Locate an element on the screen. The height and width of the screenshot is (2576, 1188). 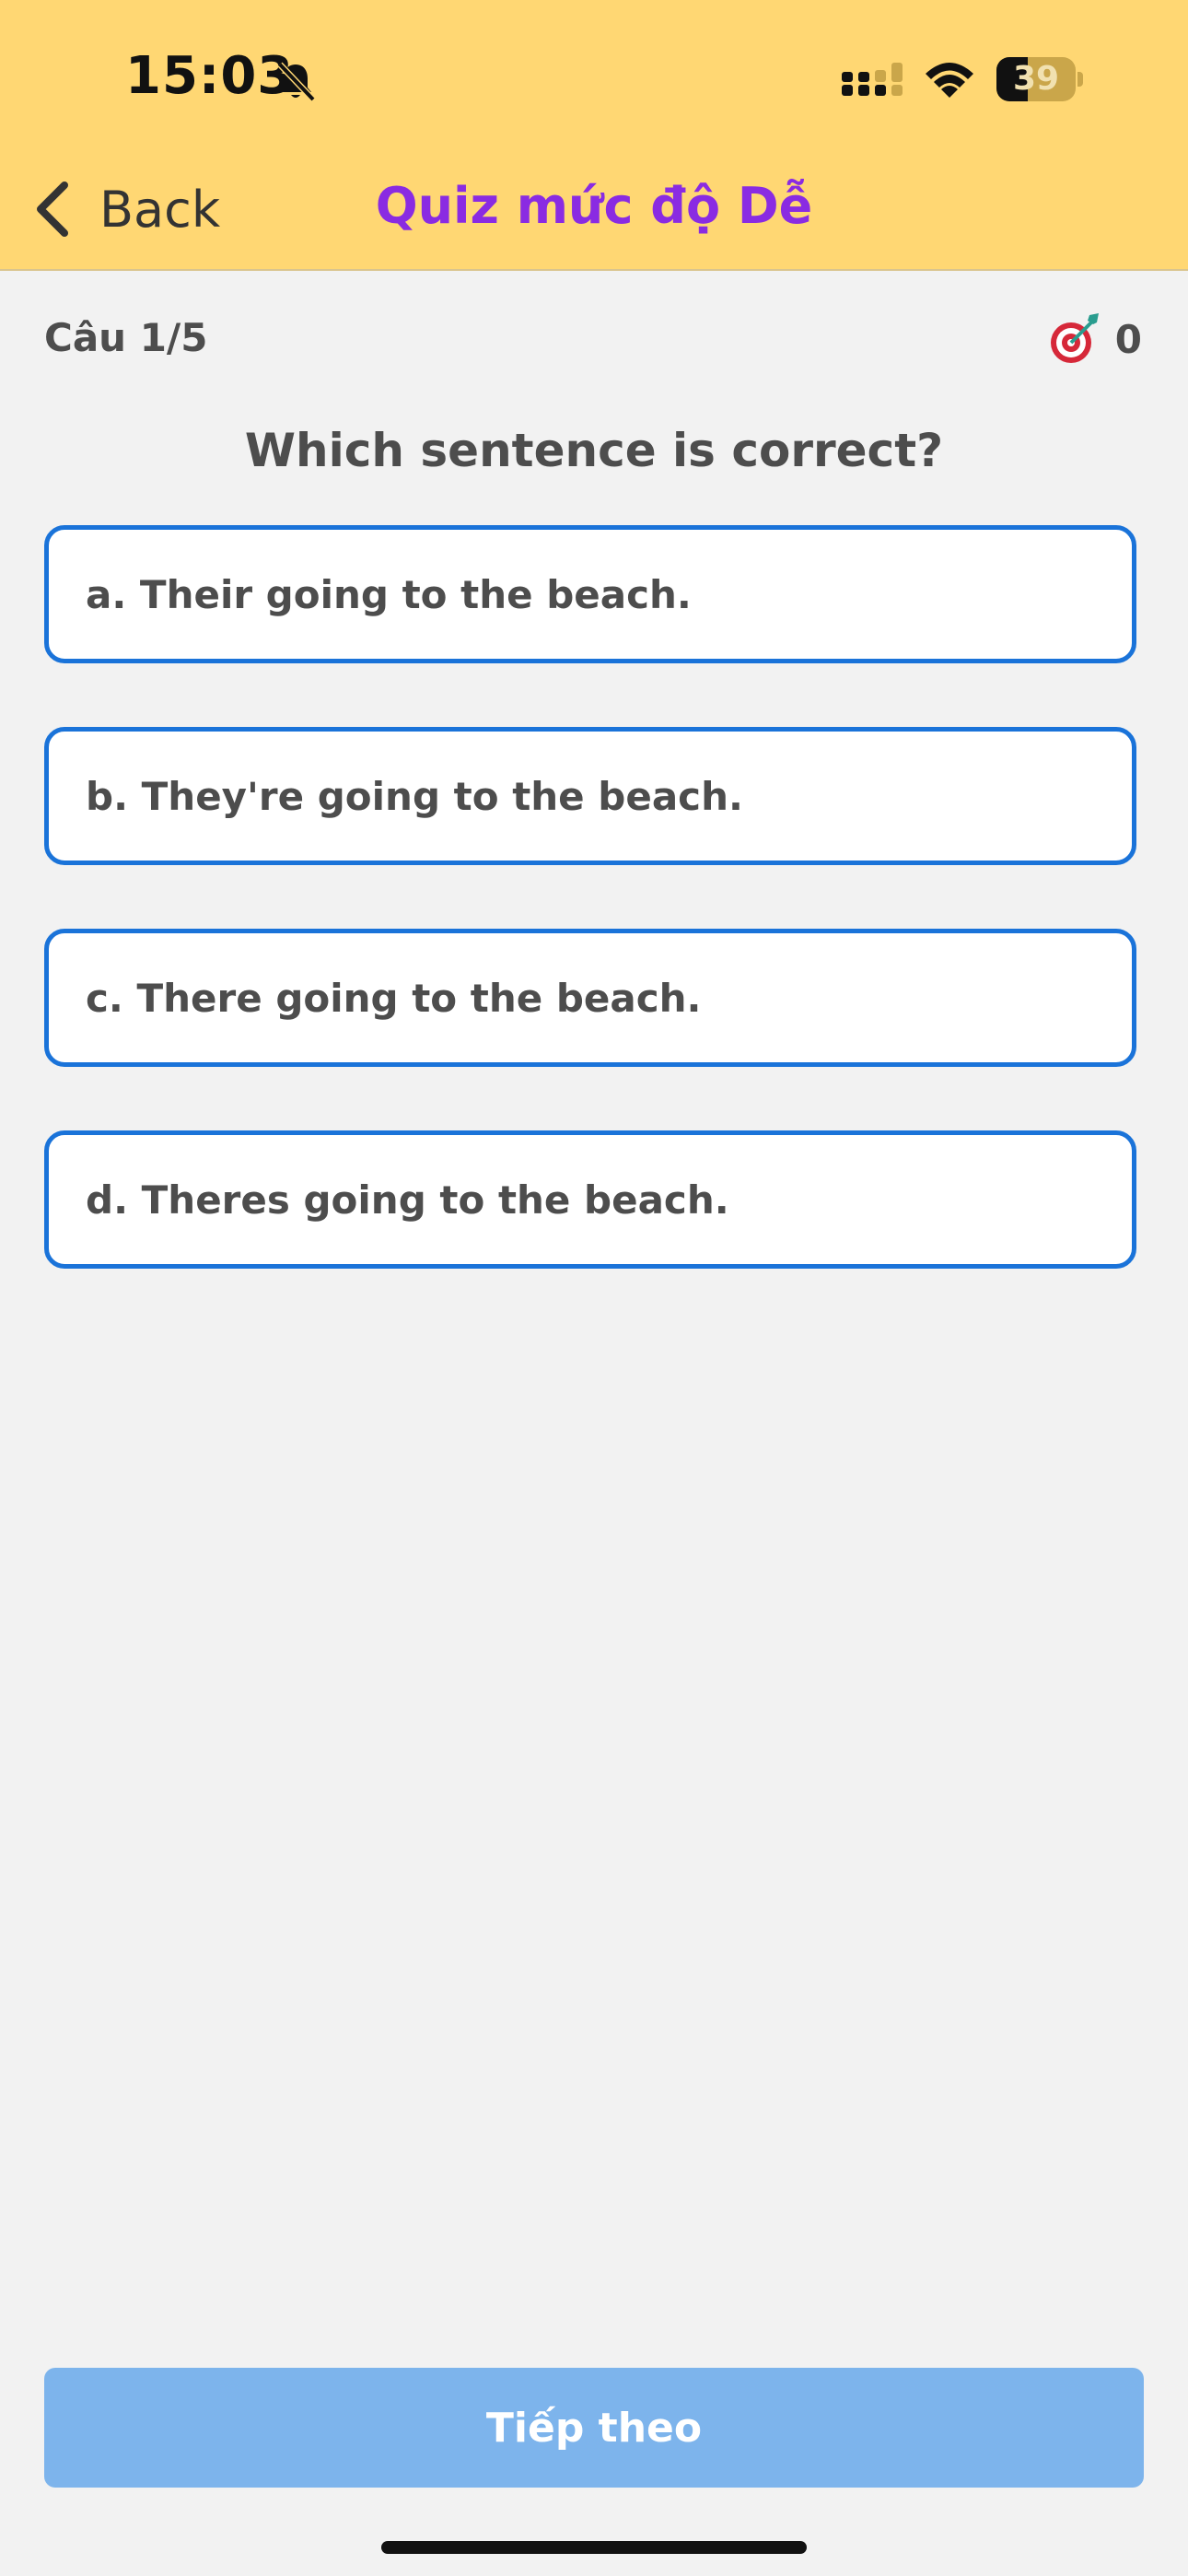
battery-icon: 39 is located at coordinates (1039, 79).